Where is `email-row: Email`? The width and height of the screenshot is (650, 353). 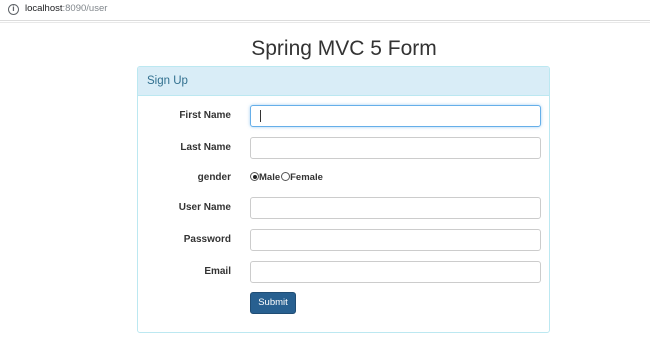
email-row: Email is located at coordinates (344, 272).